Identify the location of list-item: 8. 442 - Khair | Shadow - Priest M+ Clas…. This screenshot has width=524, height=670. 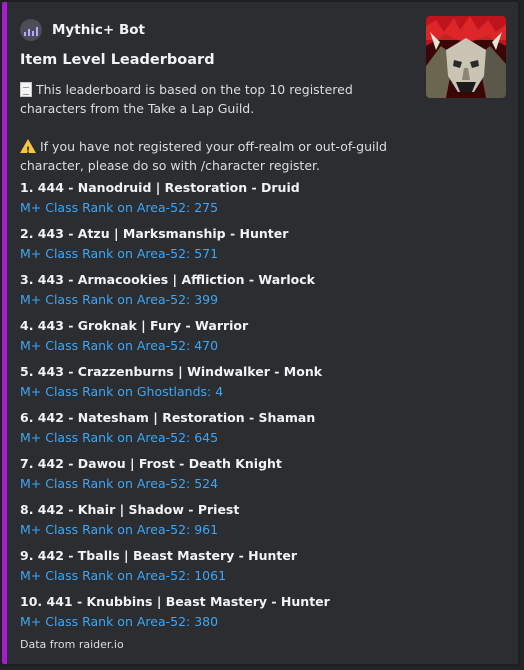
(260, 523).